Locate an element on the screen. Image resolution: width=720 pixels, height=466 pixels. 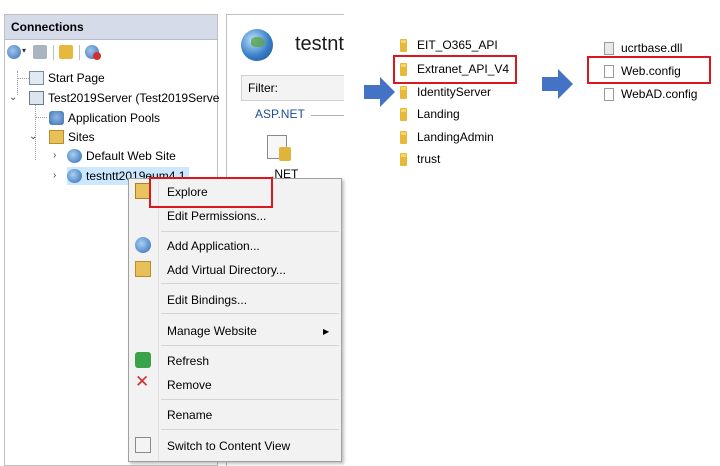
filter-label: Filter: is located at coordinates (263, 88).